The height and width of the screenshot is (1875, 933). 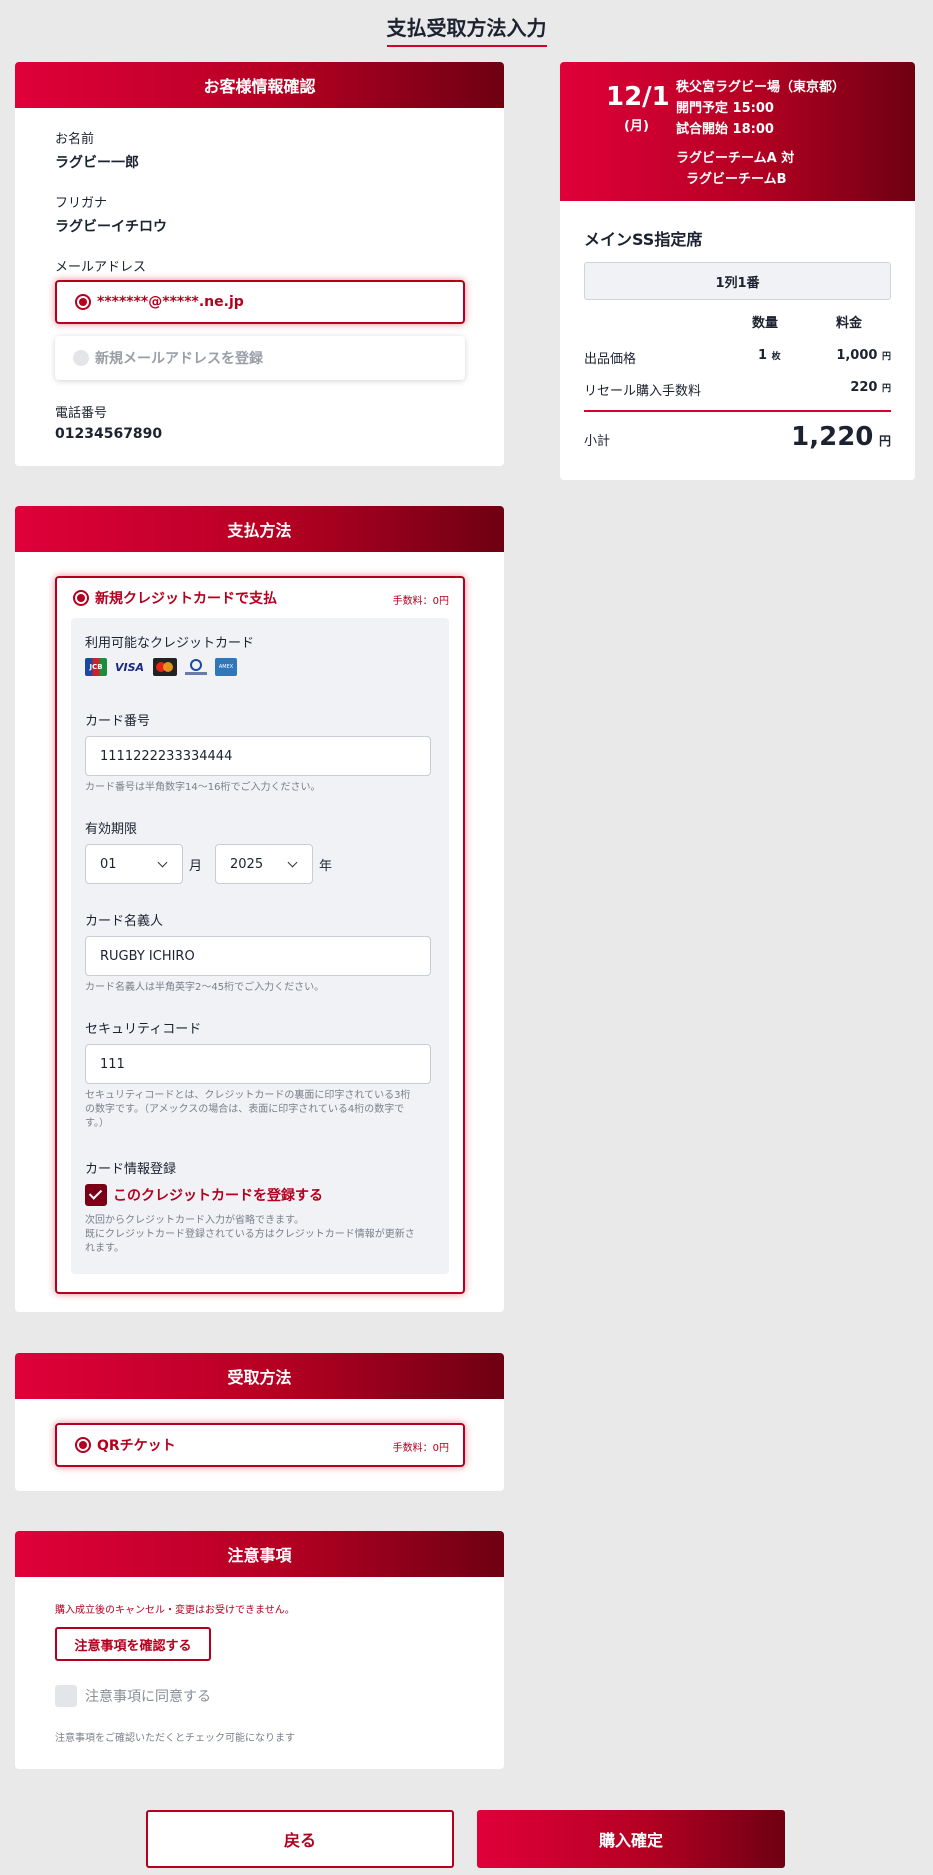 What do you see at coordinates (148, 1697) in the screenshot?
I see `agree-checkbox-label: 注意事項に同意する` at bounding box center [148, 1697].